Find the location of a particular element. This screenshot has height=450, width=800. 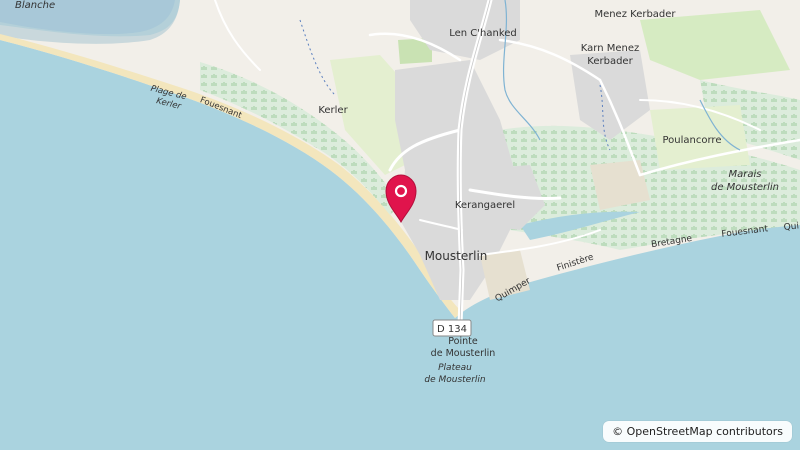

label-len-chanked: Len C'hanked is located at coordinates (483, 33).